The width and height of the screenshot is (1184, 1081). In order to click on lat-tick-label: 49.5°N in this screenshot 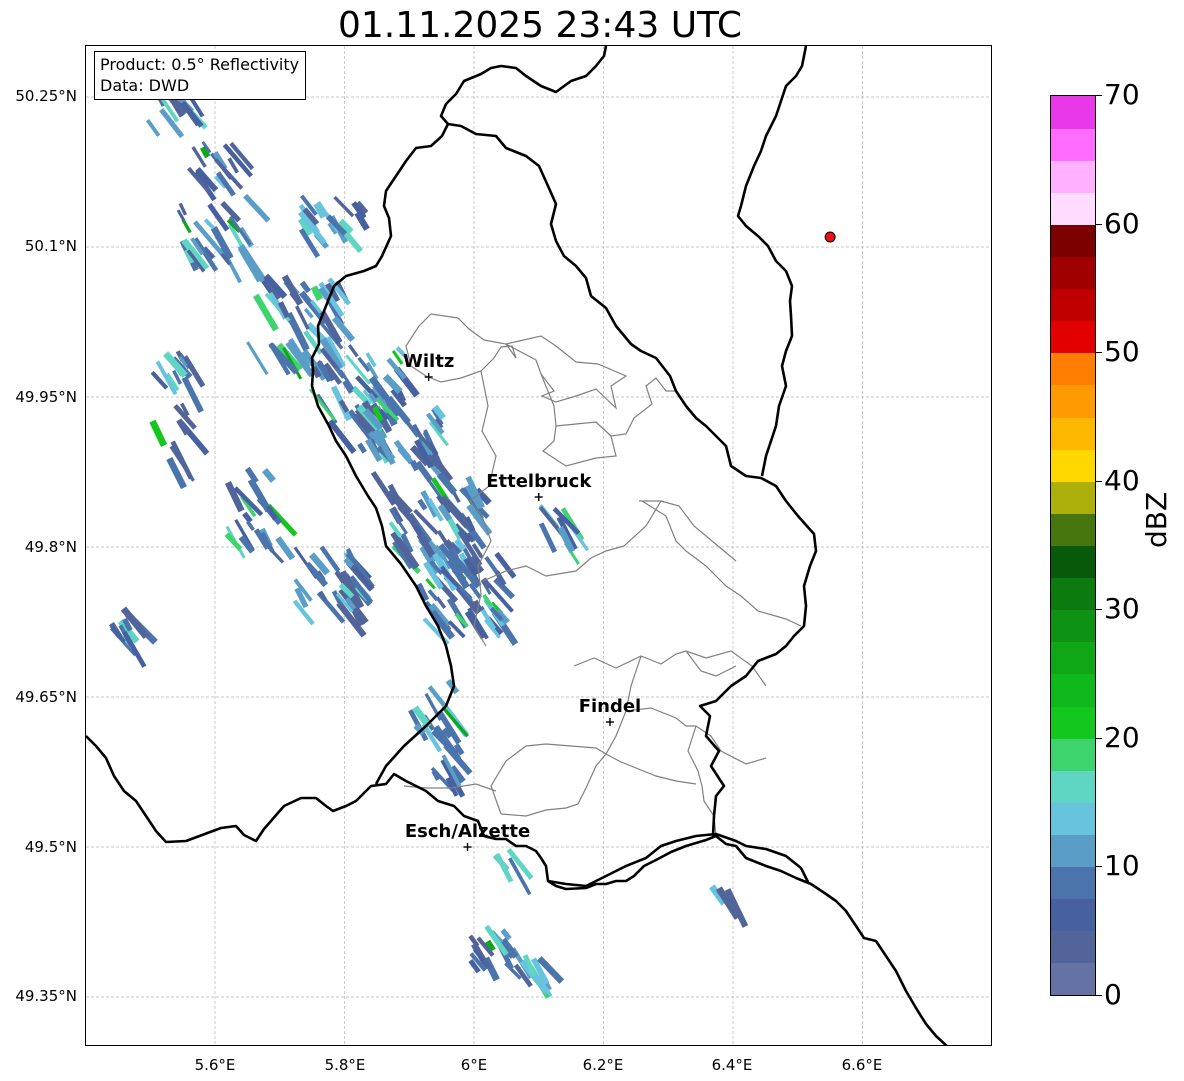, I will do `click(50, 847)`.